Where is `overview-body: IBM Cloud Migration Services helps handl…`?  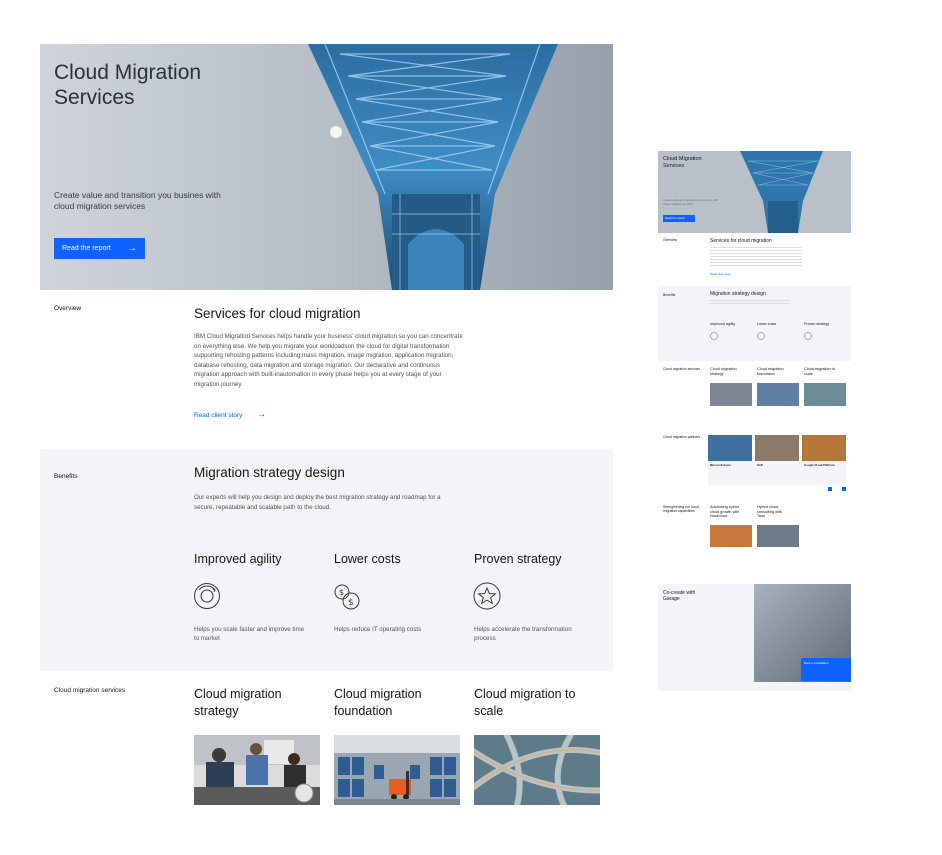 overview-body: IBM Cloud Migration Services helps handl… is located at coordinates (328, 360).